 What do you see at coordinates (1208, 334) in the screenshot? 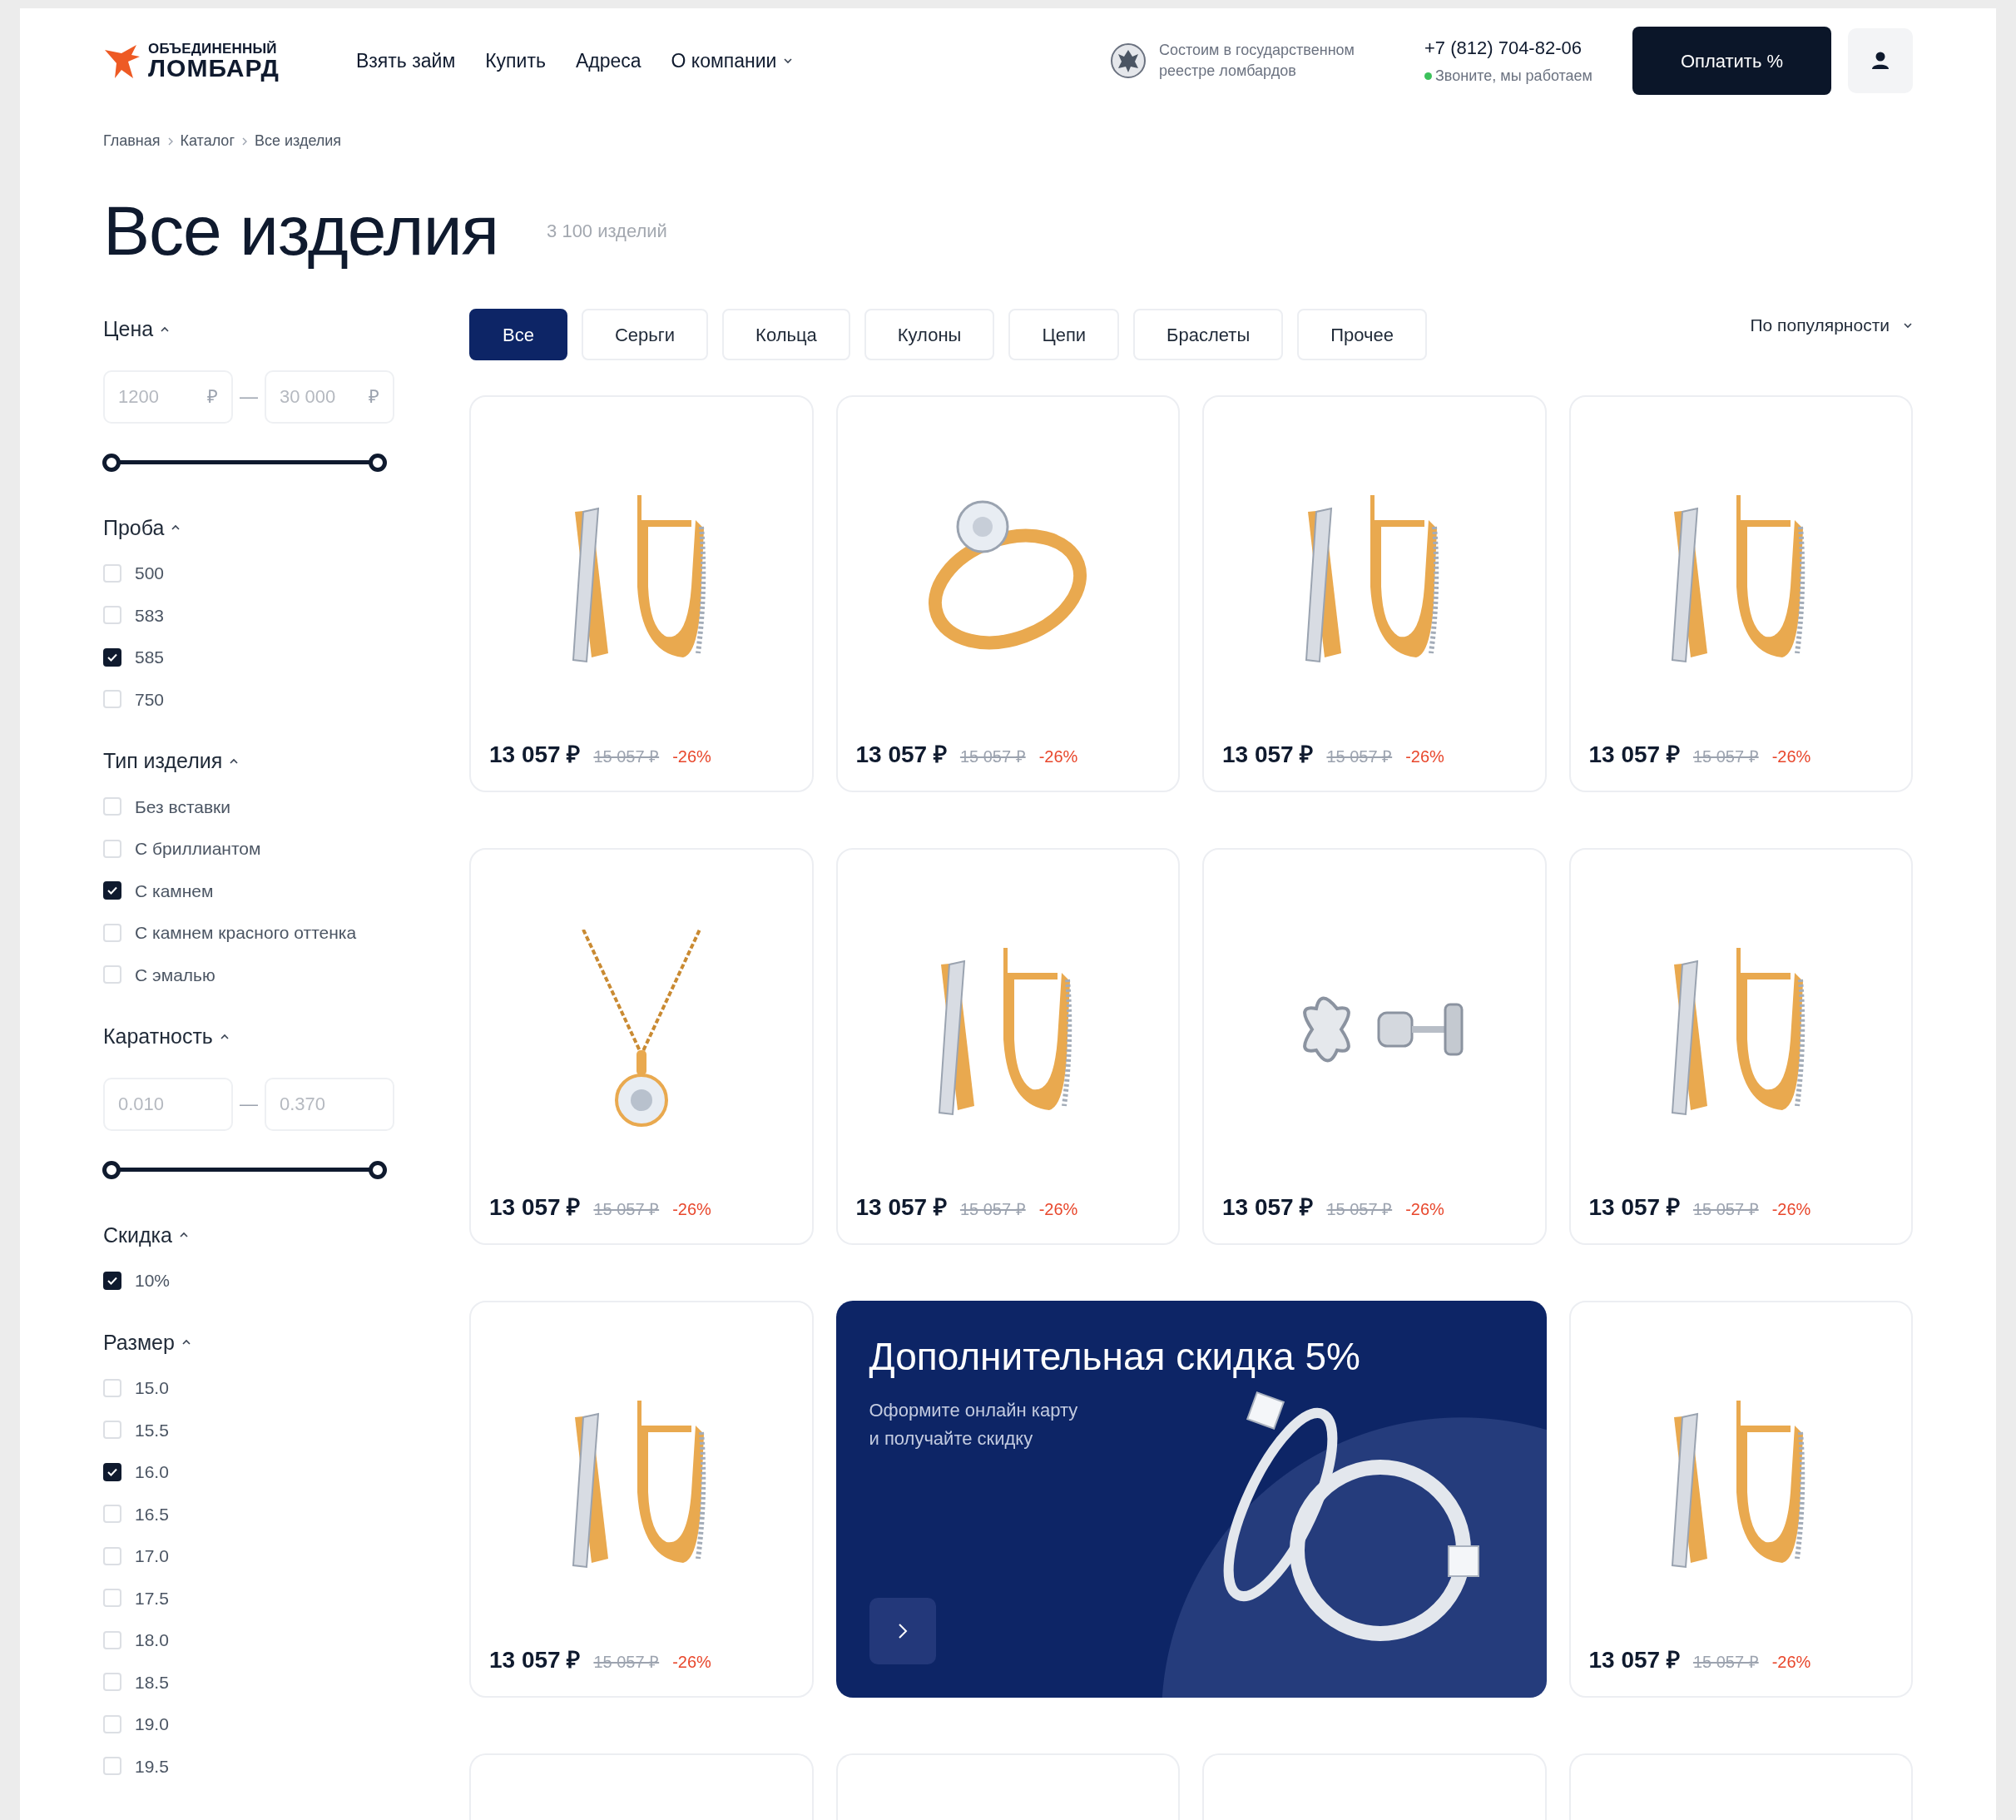
I see `category-tab: Браслеты` at bounding box center [1208, 334].